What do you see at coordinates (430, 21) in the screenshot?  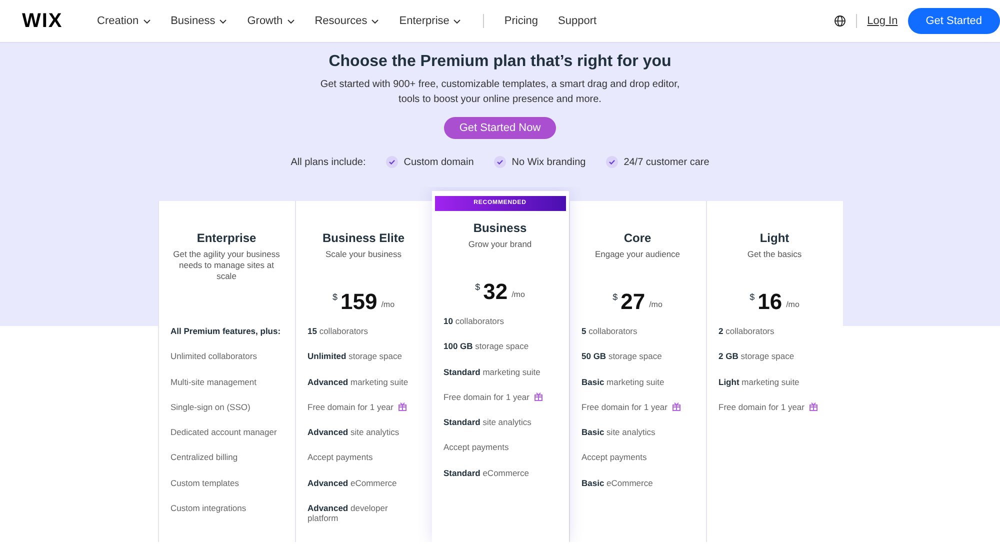 I see `nav-link: Enterprise` at bounding box center [430, 21].